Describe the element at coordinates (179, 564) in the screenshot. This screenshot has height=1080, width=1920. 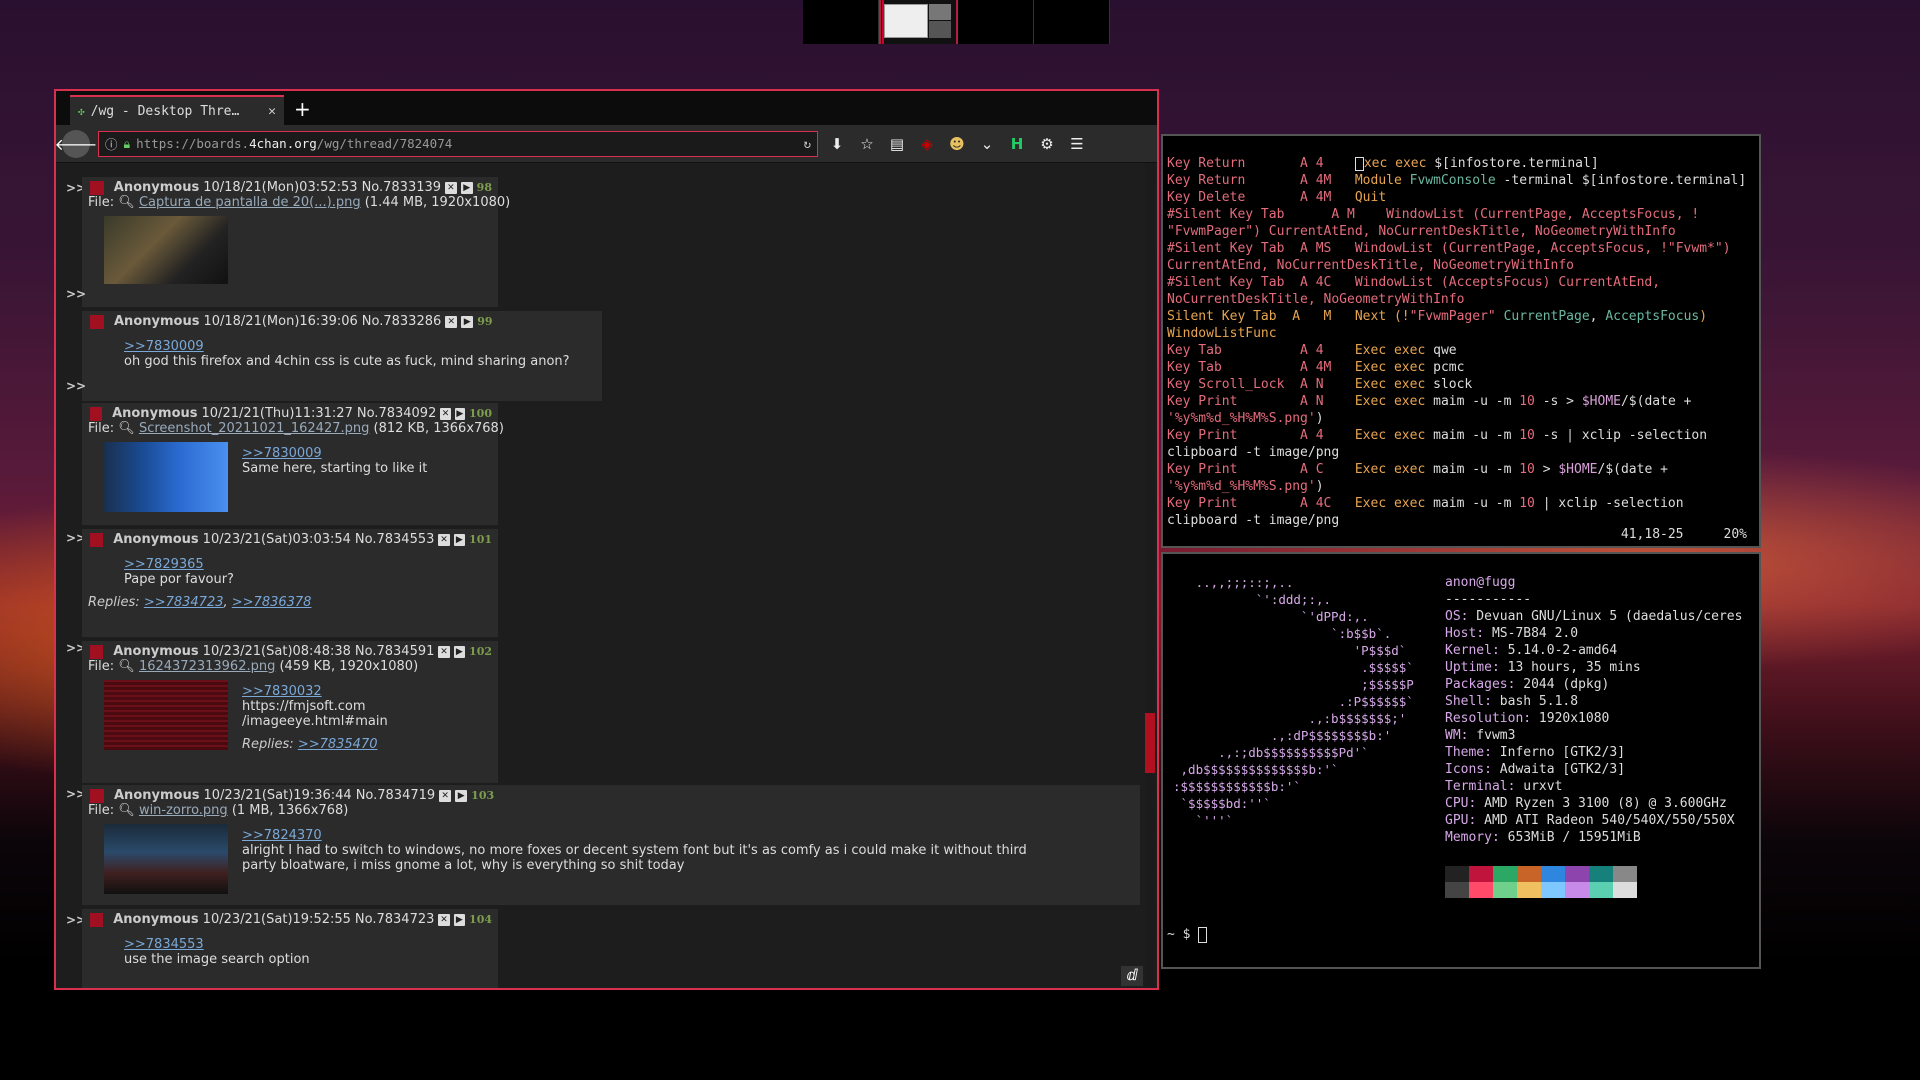
I see `quote-link: >>7829365` at that location.